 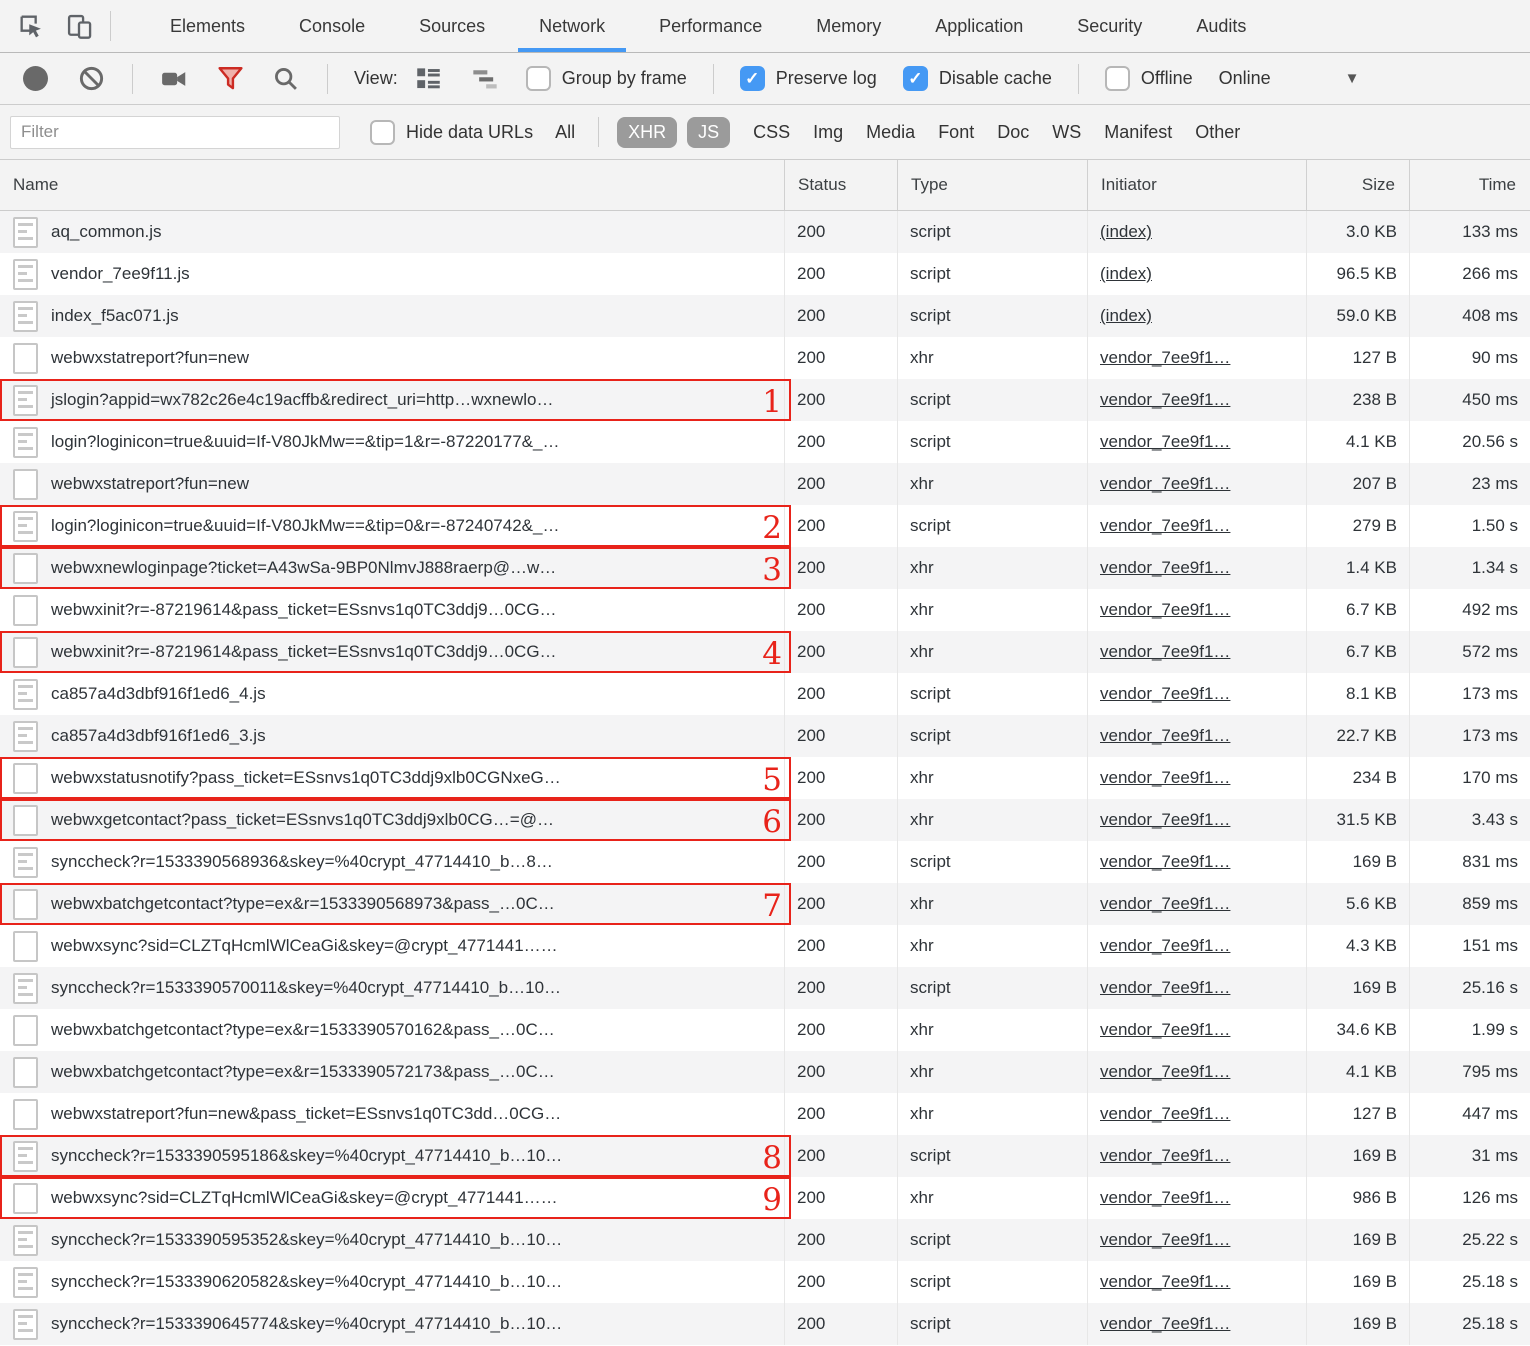 What do you see at coordinates (207, 26) in the screenshot?
I see `tab-elements: Elements` at bounding box center [207, 26].